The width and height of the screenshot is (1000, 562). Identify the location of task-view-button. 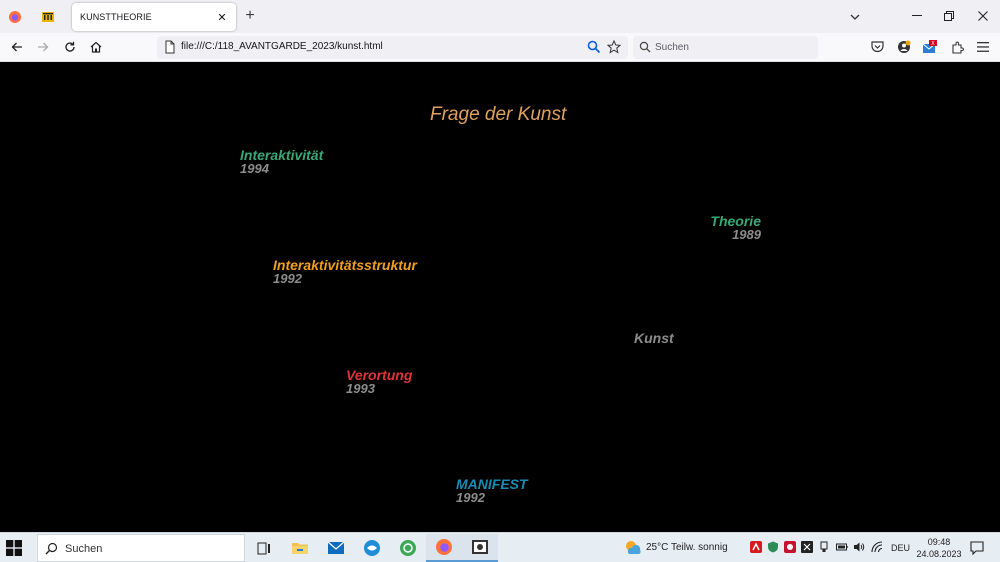
(264, 548).